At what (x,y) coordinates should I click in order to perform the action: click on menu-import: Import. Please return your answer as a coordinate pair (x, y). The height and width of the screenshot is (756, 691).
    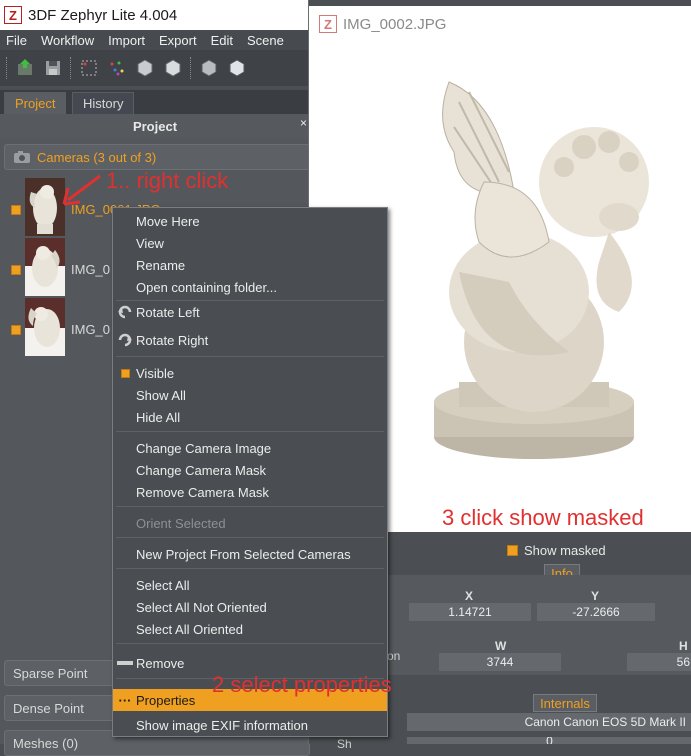
    Looking at the image, I should click on (123, 40).